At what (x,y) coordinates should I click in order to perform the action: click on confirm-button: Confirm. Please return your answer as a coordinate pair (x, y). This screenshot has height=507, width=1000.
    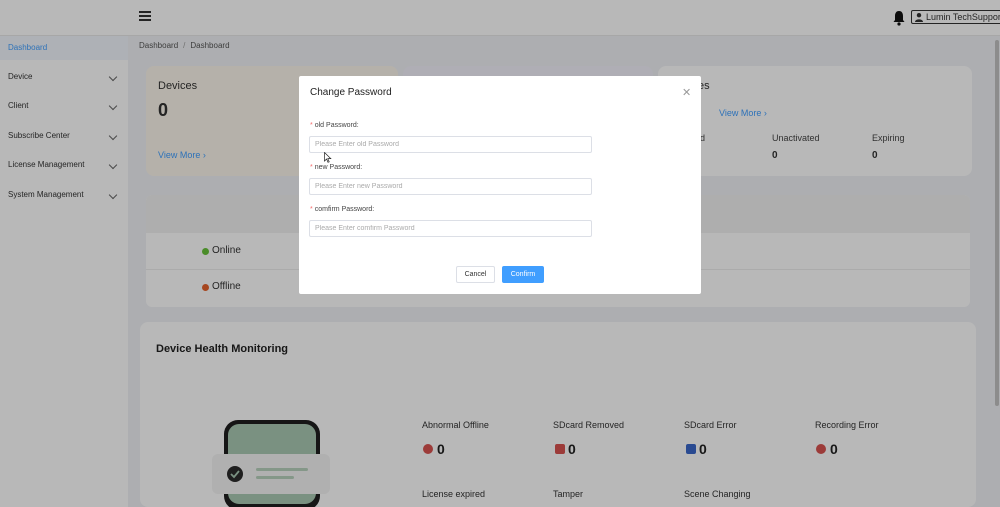
    Looking at the image, I should click on (523, 274).